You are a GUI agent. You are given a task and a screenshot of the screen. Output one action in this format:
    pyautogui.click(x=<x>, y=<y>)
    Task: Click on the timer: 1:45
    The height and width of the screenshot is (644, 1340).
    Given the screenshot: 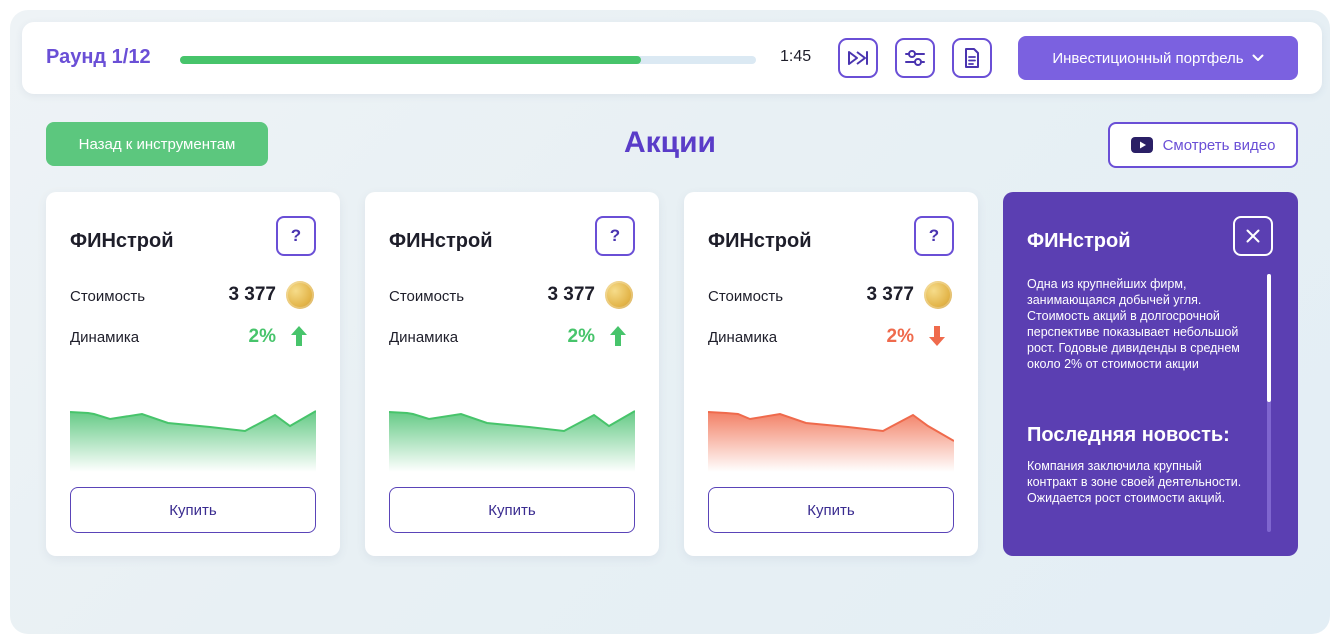 What is the action you would take?
    pyautogui.click(x=796, y=56)
    